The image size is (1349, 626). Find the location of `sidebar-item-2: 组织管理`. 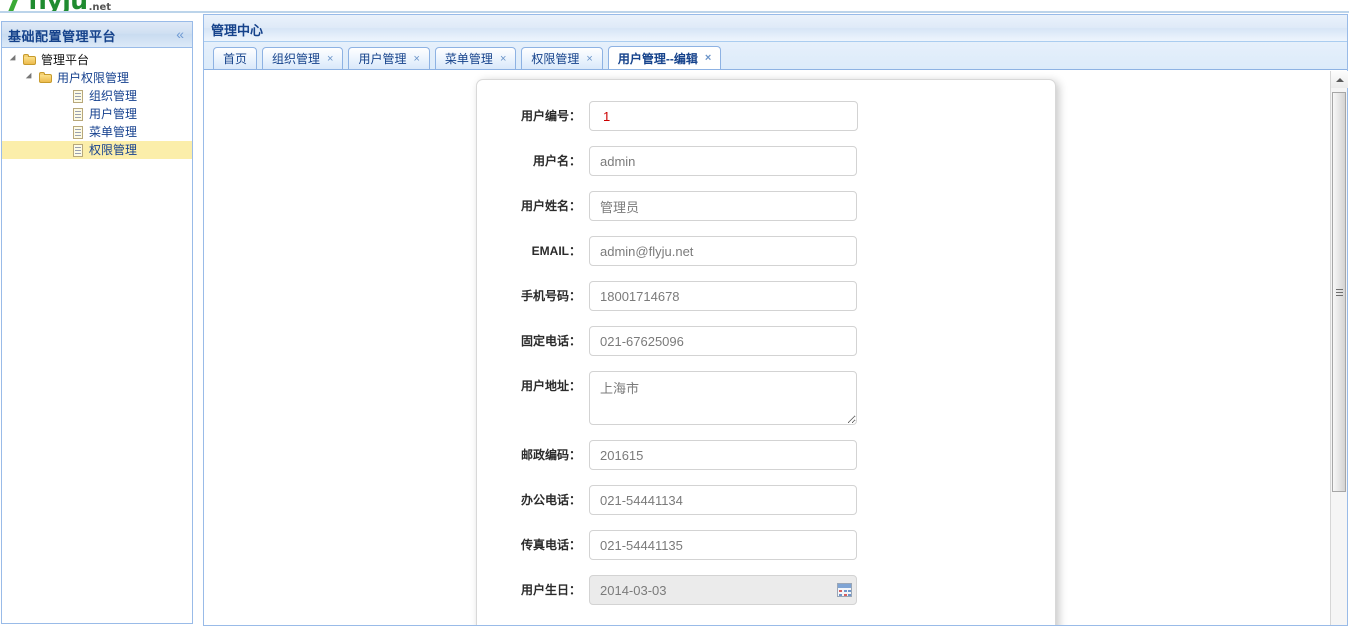

sidebar-item-2: 组织管理 is located at coordinates (97, 96).